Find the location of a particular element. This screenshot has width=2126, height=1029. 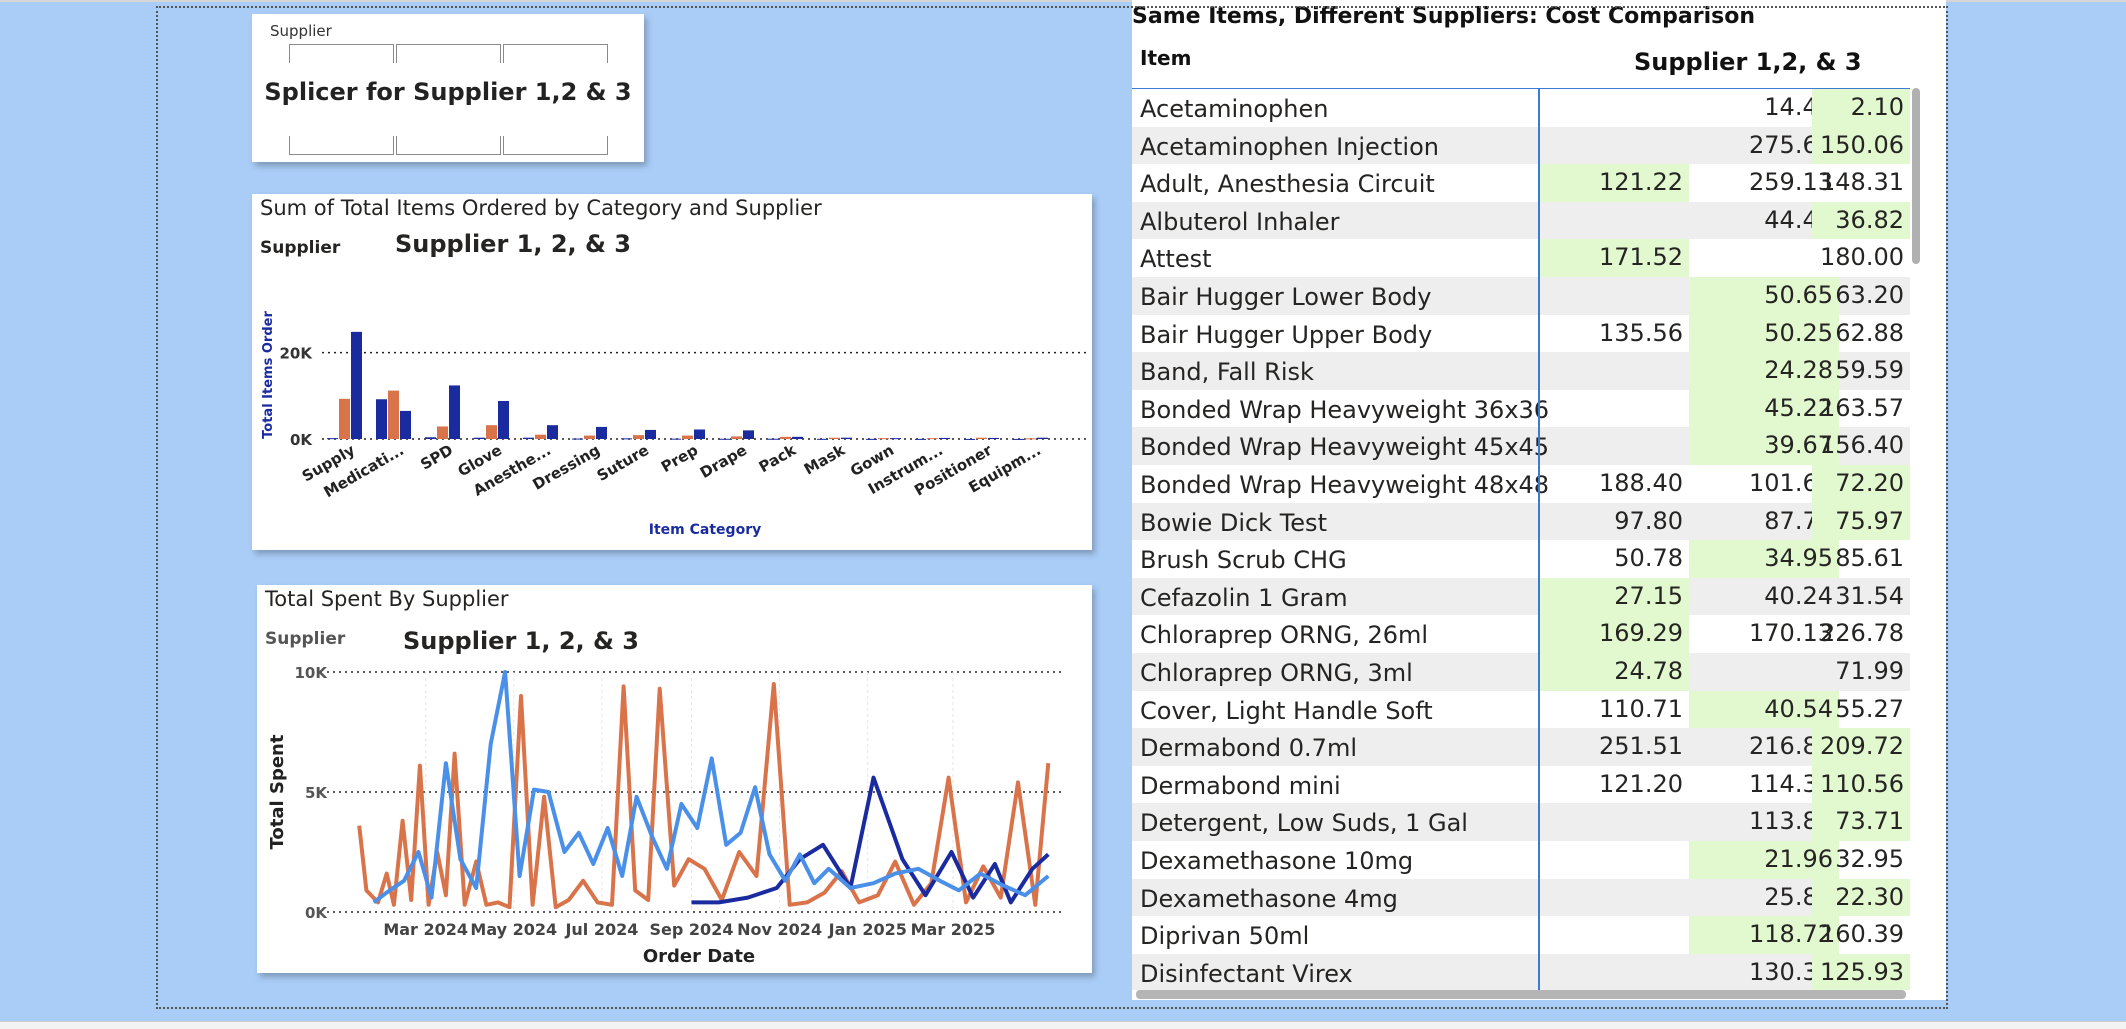

x-tick-label: Jul 2024 is located at coordinates (601, 929).